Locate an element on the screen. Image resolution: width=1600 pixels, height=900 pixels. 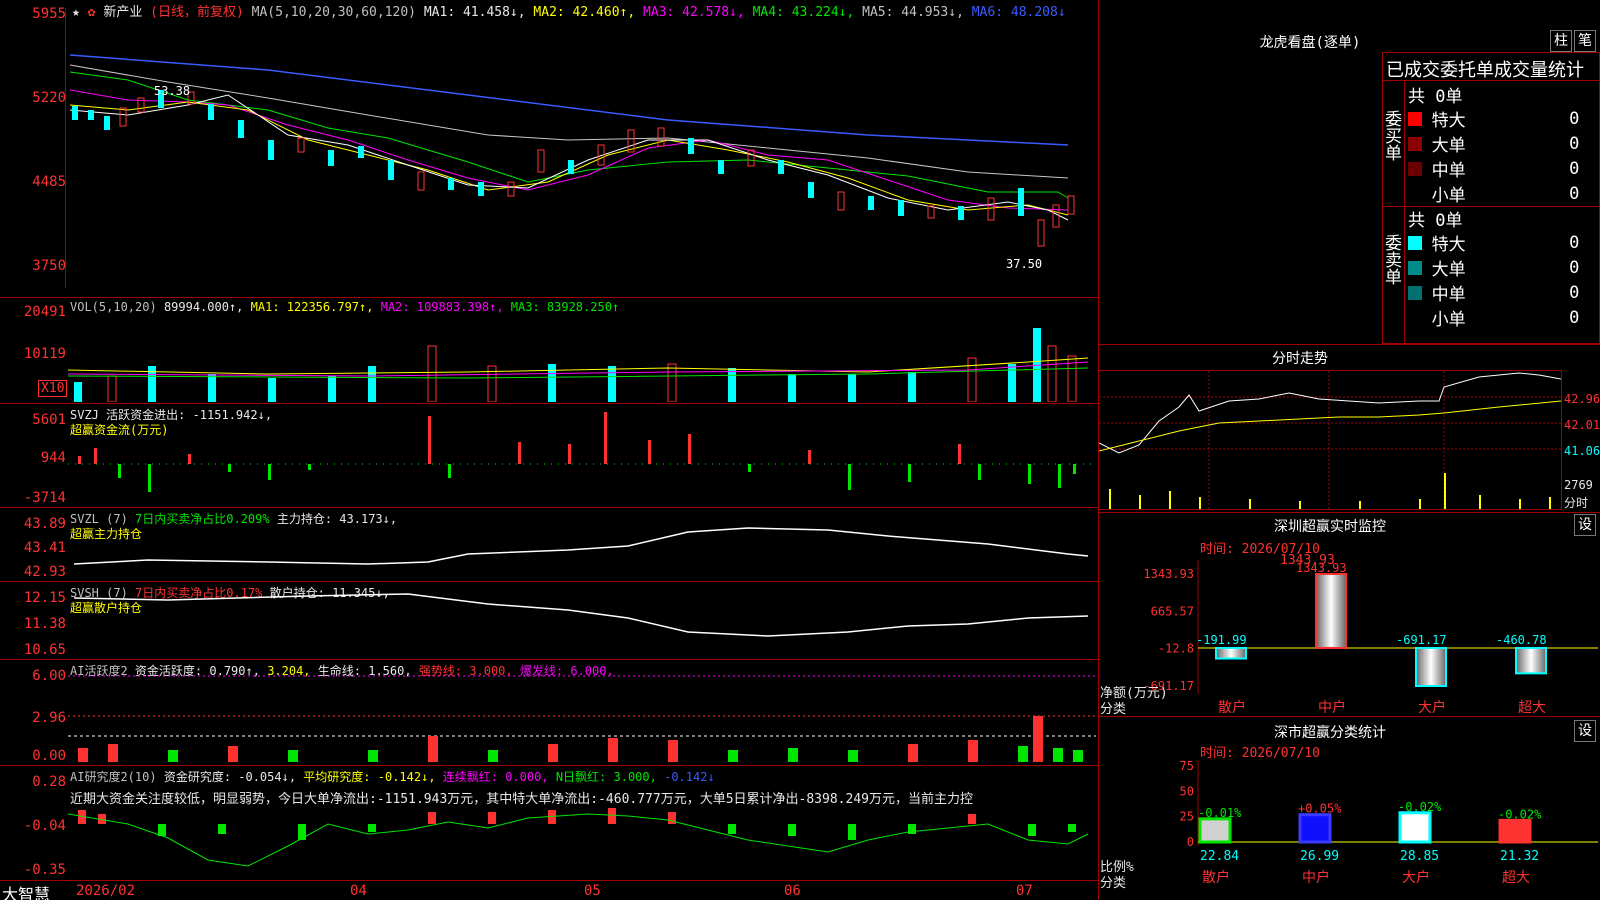
stats-title: 已成交委托单成交量统计 is located at coordinates (1485, 70).